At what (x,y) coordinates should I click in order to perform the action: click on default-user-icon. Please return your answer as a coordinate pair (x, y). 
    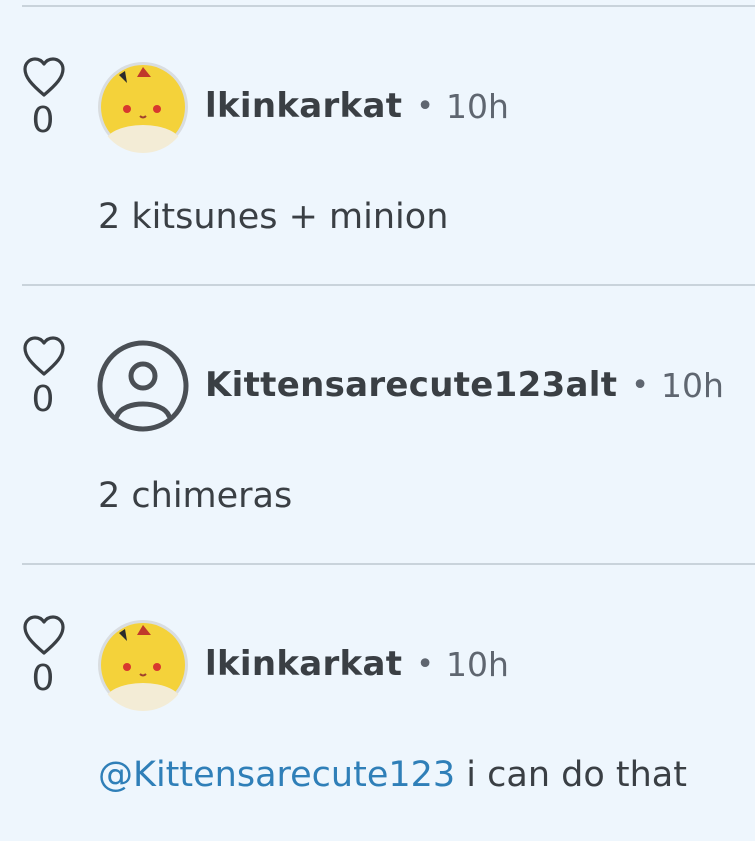
    Looking at the image, I should click on (143, 386).